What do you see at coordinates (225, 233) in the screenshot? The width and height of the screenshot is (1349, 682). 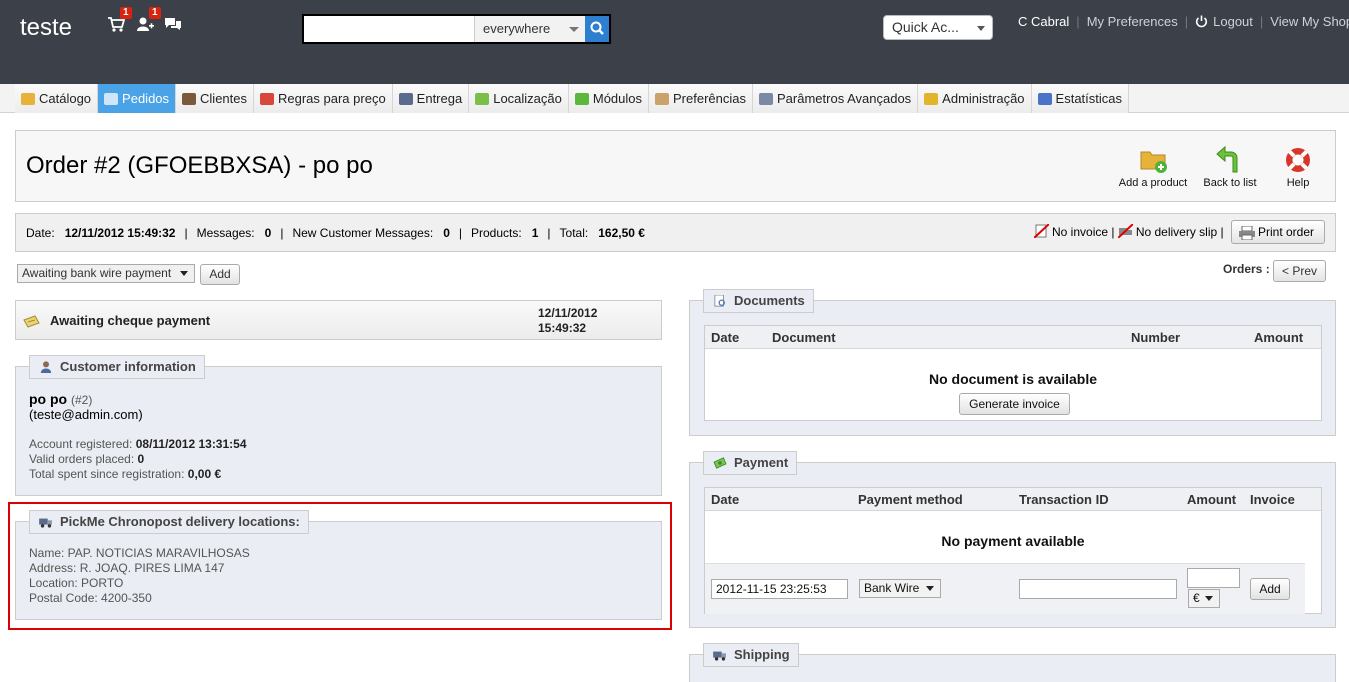 I see `messages-label: Messages:` at bounding box center [225, 233].